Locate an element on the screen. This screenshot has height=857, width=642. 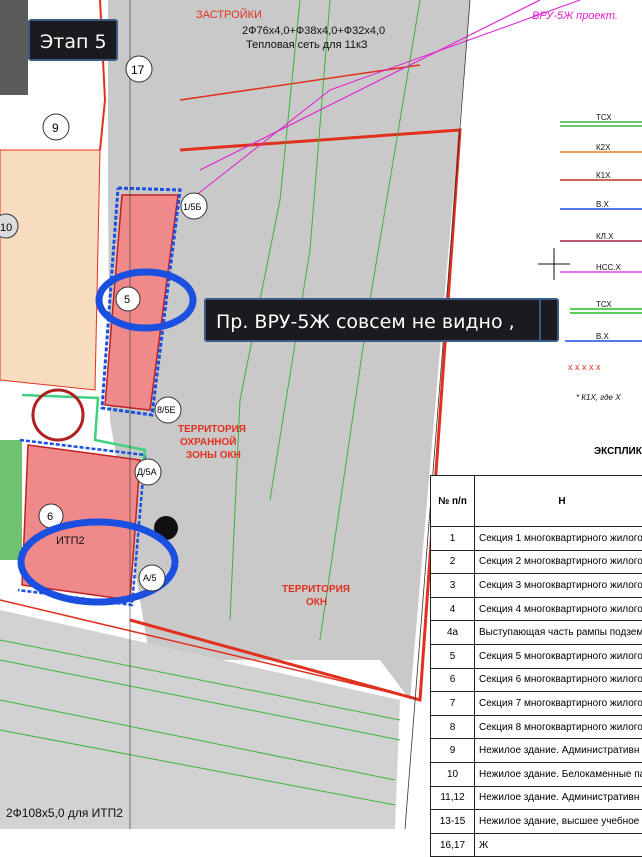
legend-line-5: НСС.Х is located at coordinates (609, 267).